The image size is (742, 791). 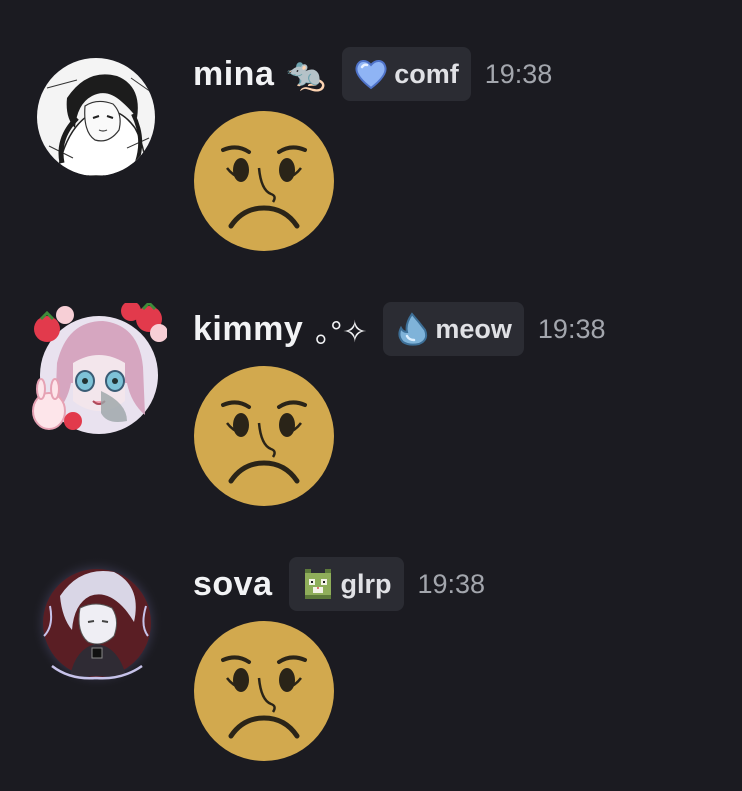 I want to click on tag-label: meow, so click(x=473, y=328).